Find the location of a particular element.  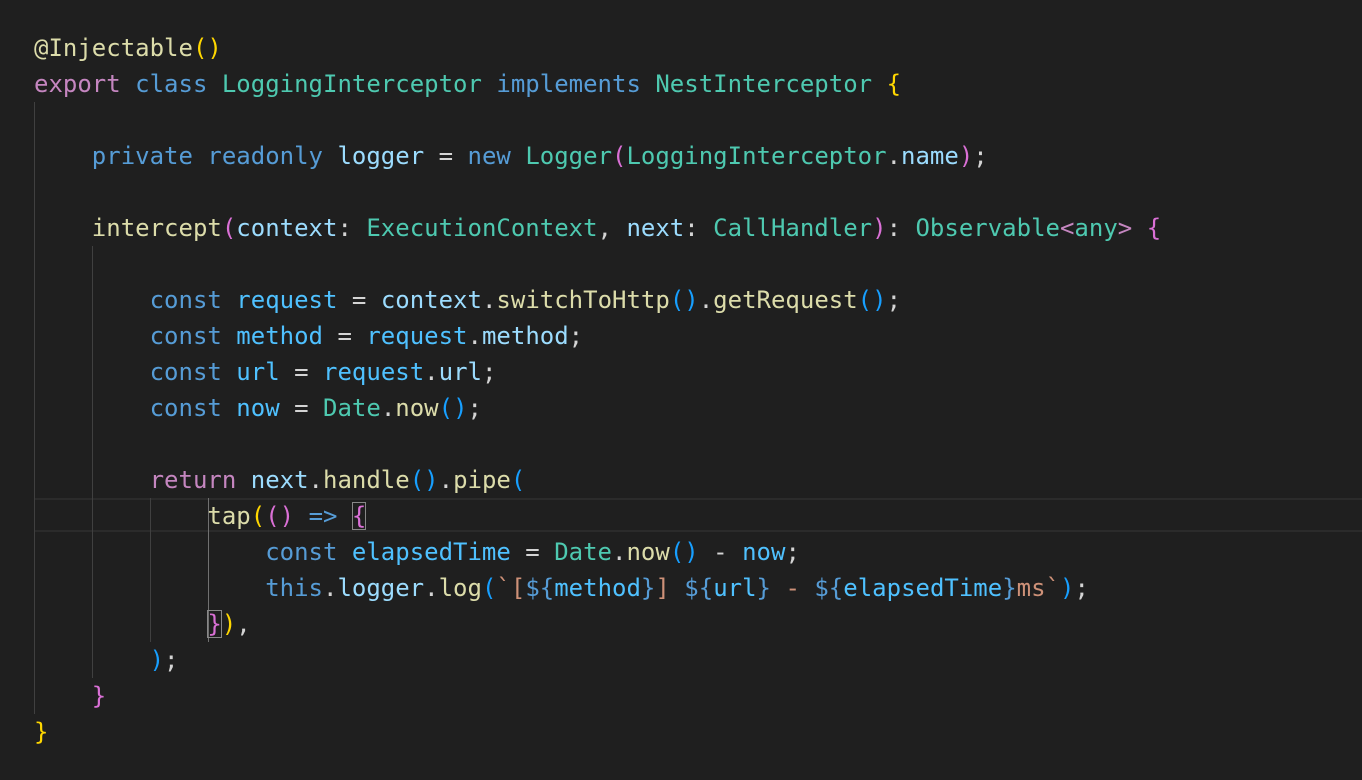

code-token: `[ is located at coordinates (511, 588).